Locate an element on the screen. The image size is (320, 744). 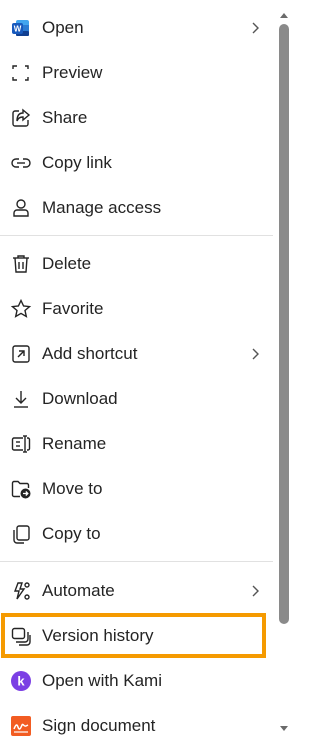
menu-item-copy-link: Copy link is located at coordinates (136, 163).